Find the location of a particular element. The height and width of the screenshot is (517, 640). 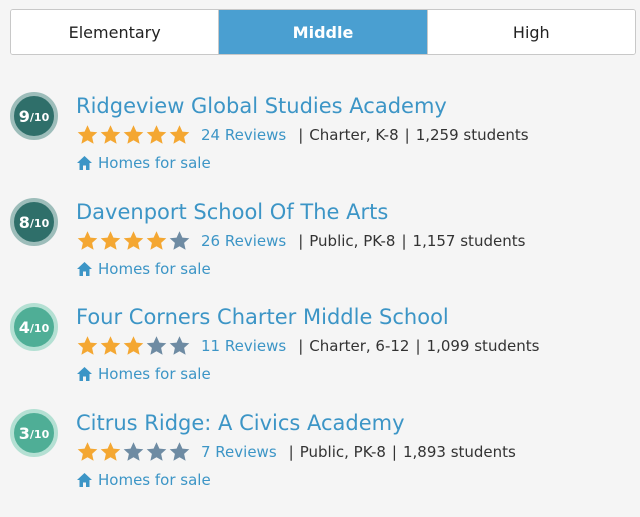

tab-middle: Middle is located at coordinates (323, 32).